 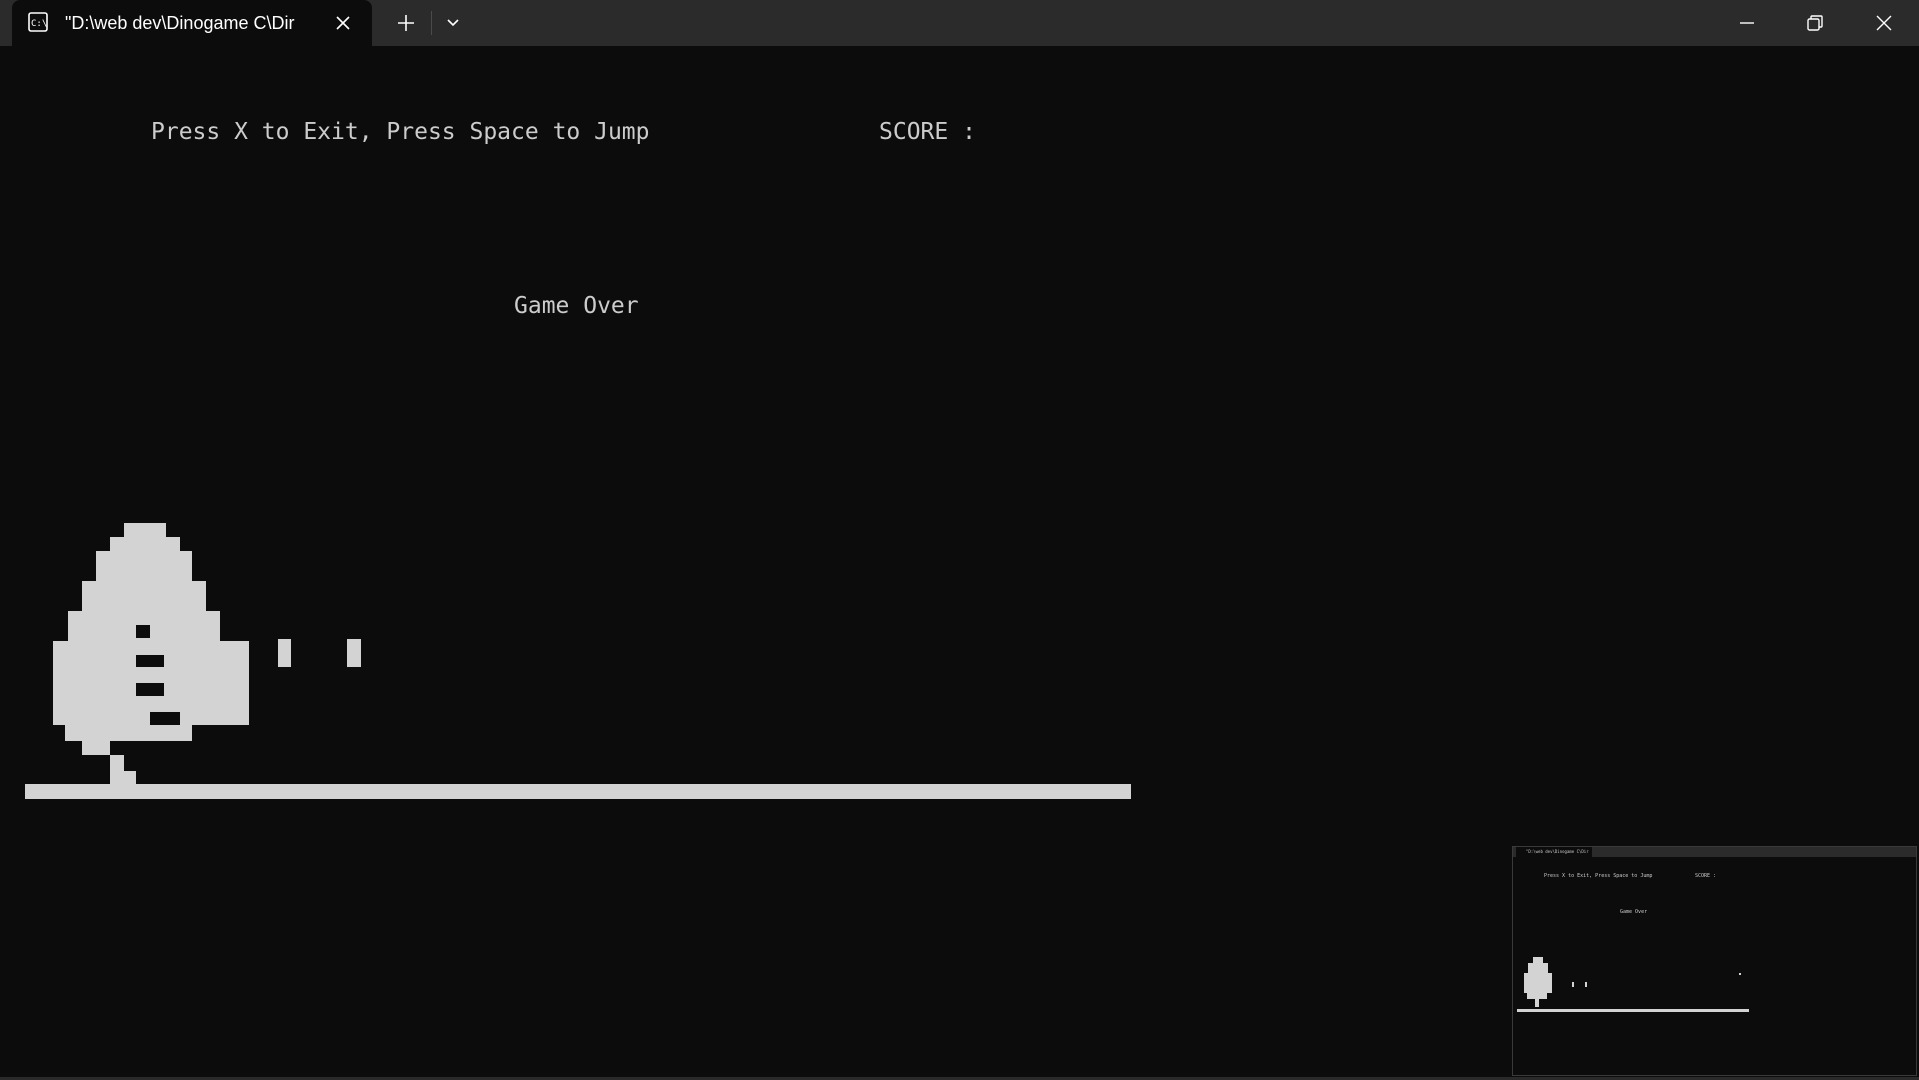 I want to click on close-window-button, so click(x=1884, y=23).